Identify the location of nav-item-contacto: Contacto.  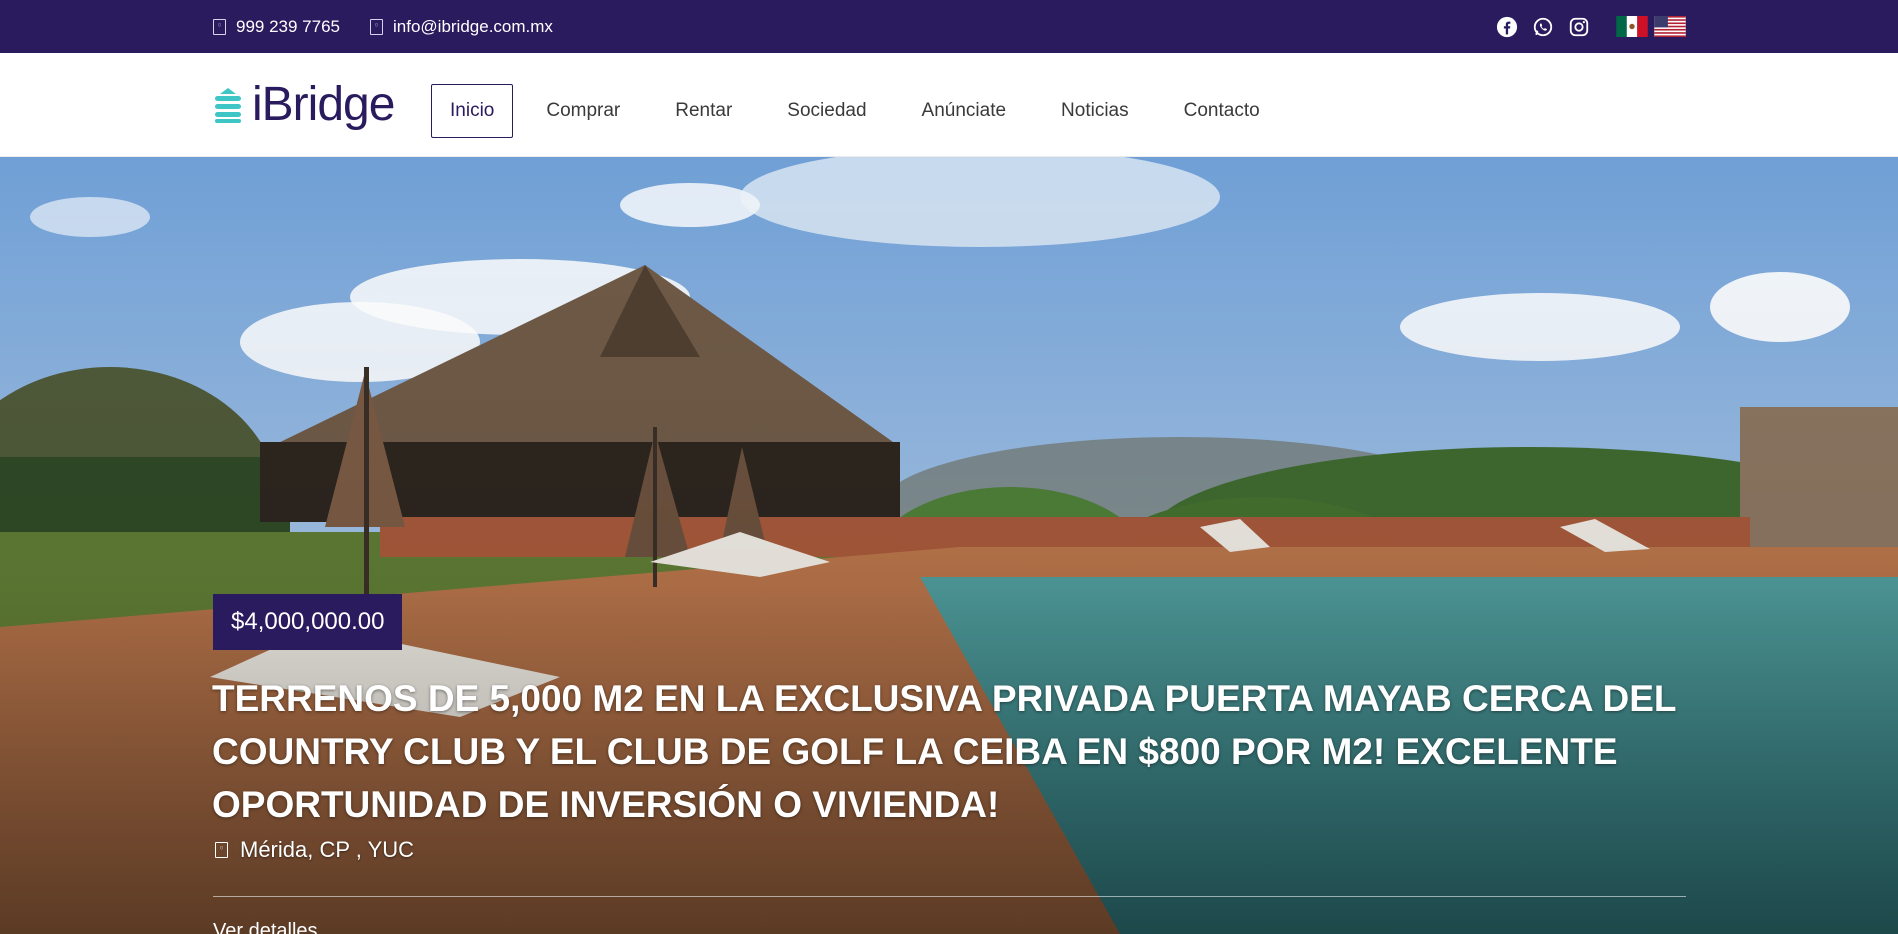
(1222, 111).